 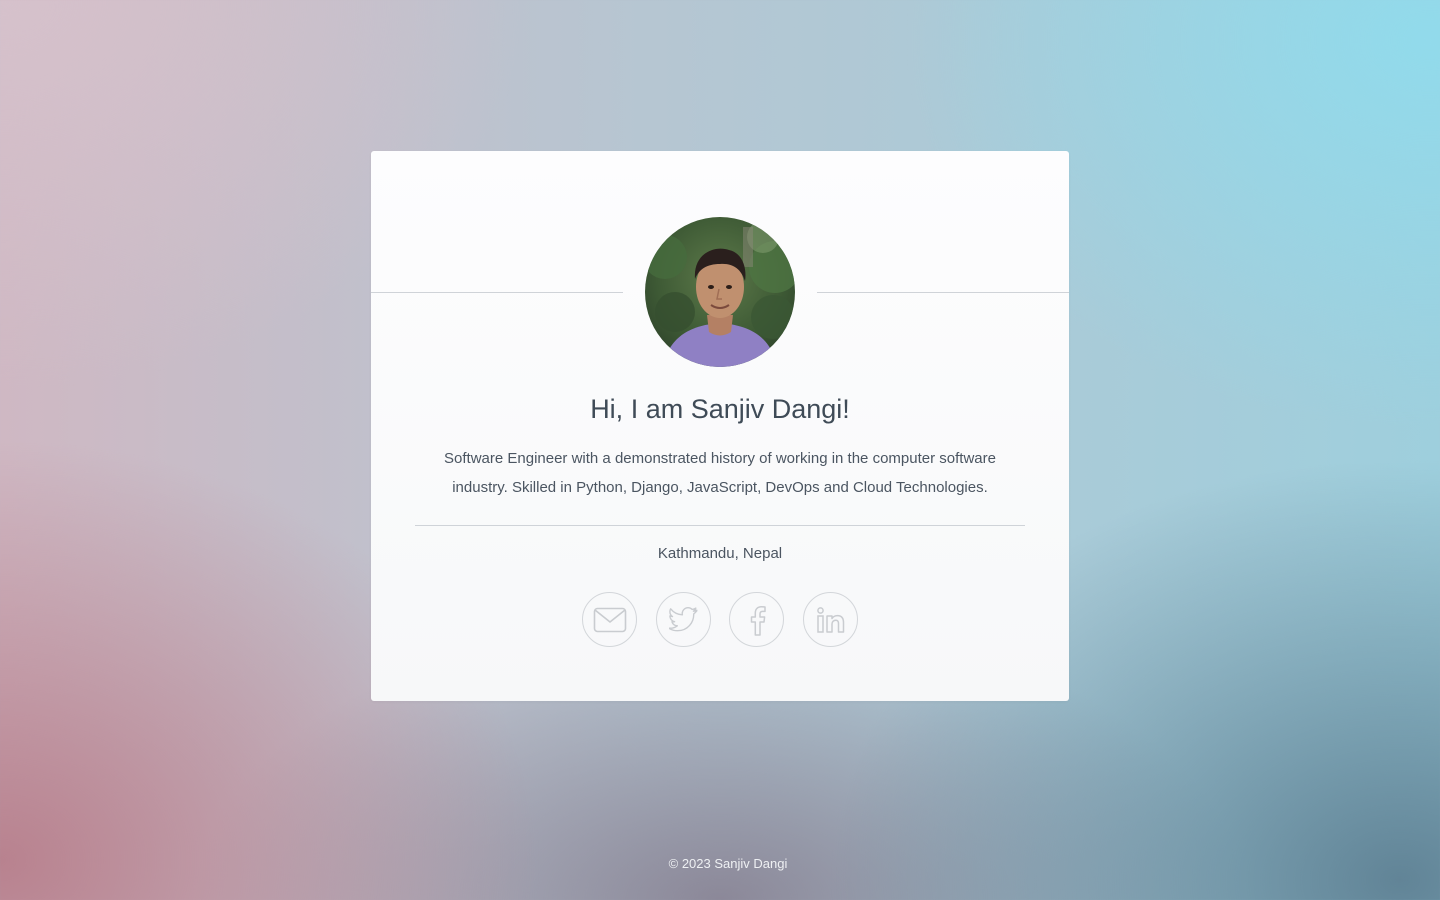 I want to click on profile-name: Hi, I am Sanjiv Dangi!, so click(x=720, y=409).